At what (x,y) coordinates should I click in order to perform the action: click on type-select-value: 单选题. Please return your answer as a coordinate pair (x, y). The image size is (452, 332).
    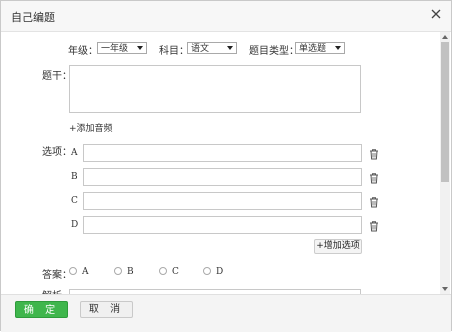
    Looking at the image, I should click on (313, 49).